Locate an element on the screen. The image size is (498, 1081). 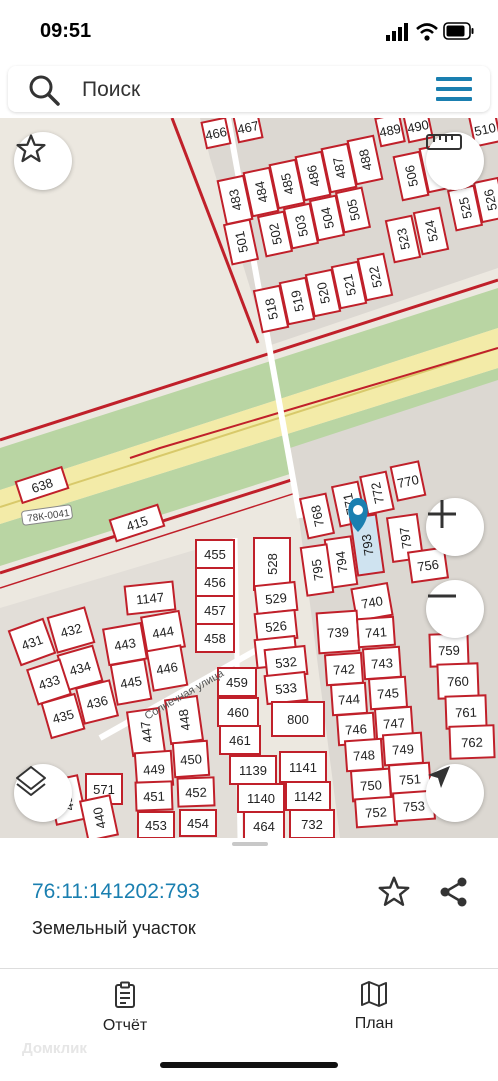
parcel-761: 761 is located at coordinates (466, 712).